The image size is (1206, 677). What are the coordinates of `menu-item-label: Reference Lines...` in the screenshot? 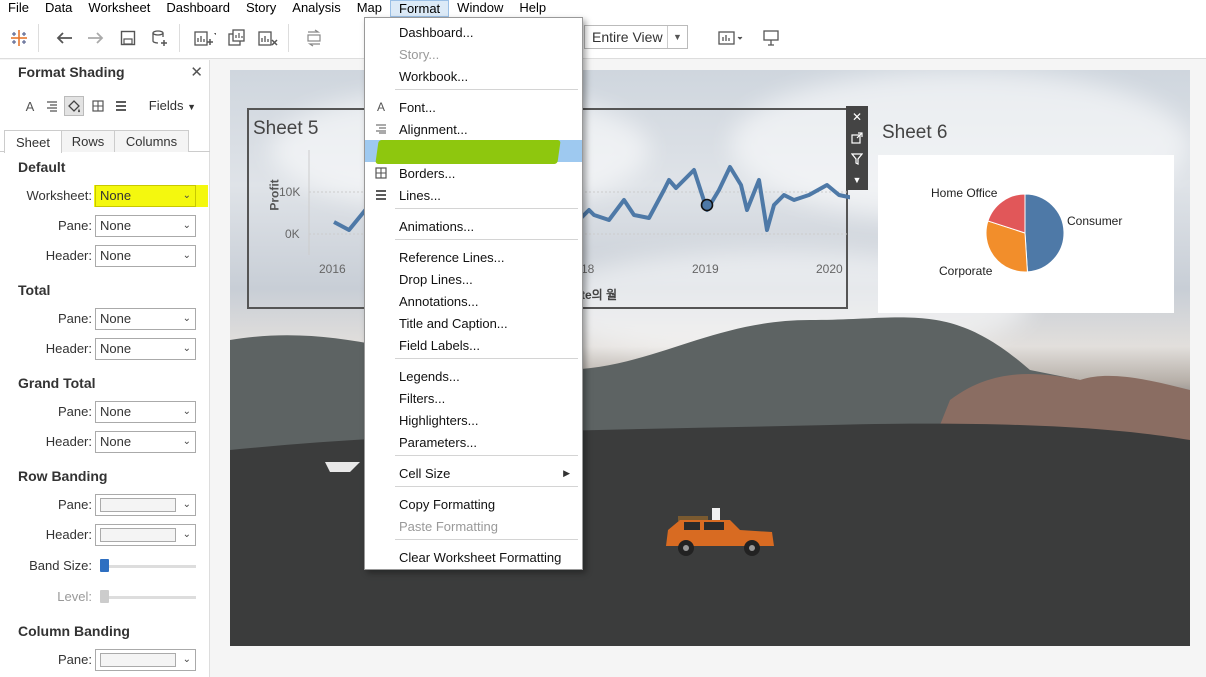 It's located at (452, 257).